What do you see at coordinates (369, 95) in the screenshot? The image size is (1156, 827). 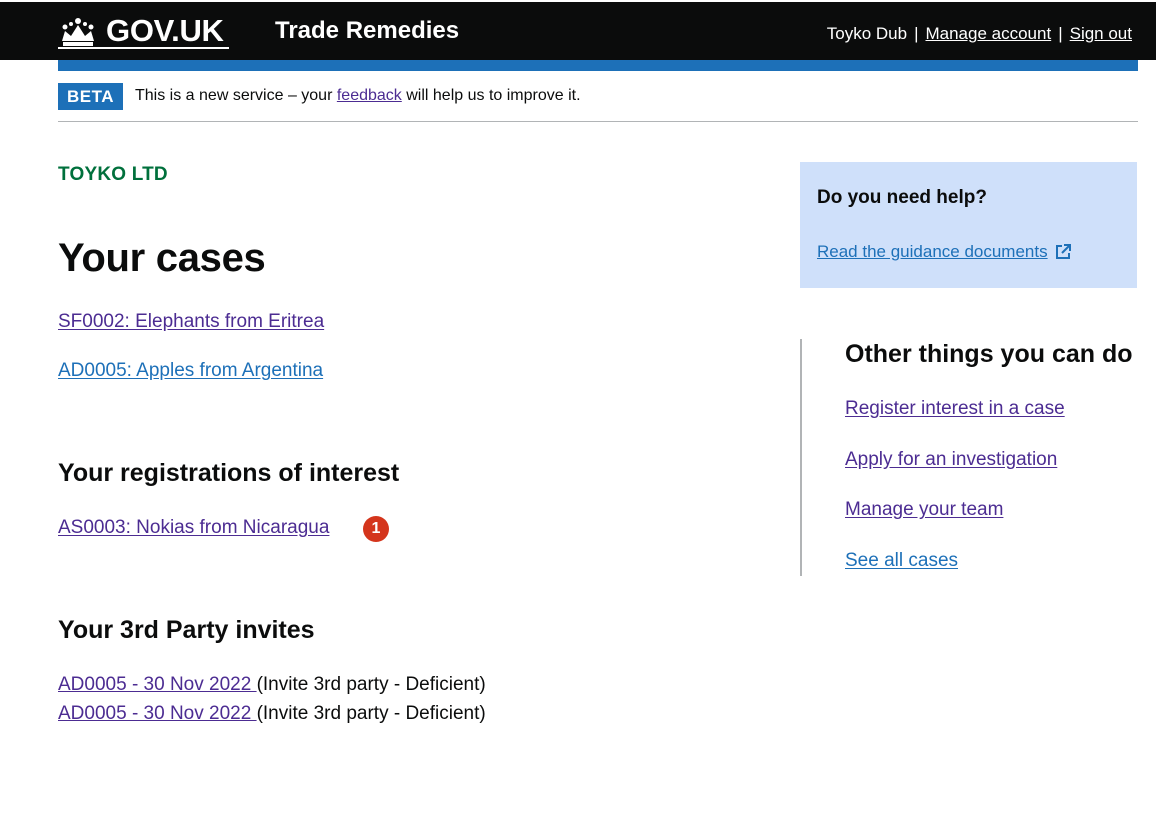 I see `feedback-link: feedback` at bounding box center [369, 95].